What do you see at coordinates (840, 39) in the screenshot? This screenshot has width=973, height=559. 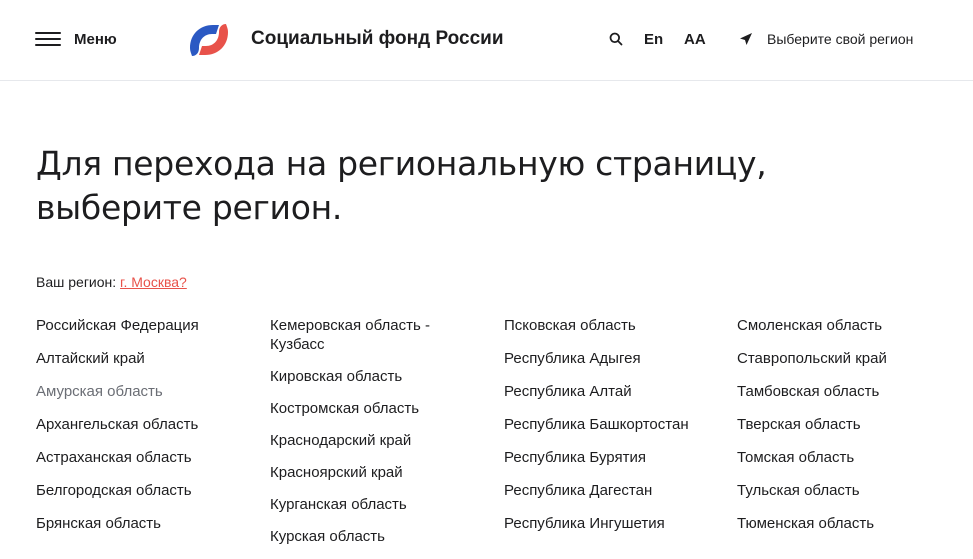 I see `region-select-label: Выберите свой регион` at bounding box center [840, 39].